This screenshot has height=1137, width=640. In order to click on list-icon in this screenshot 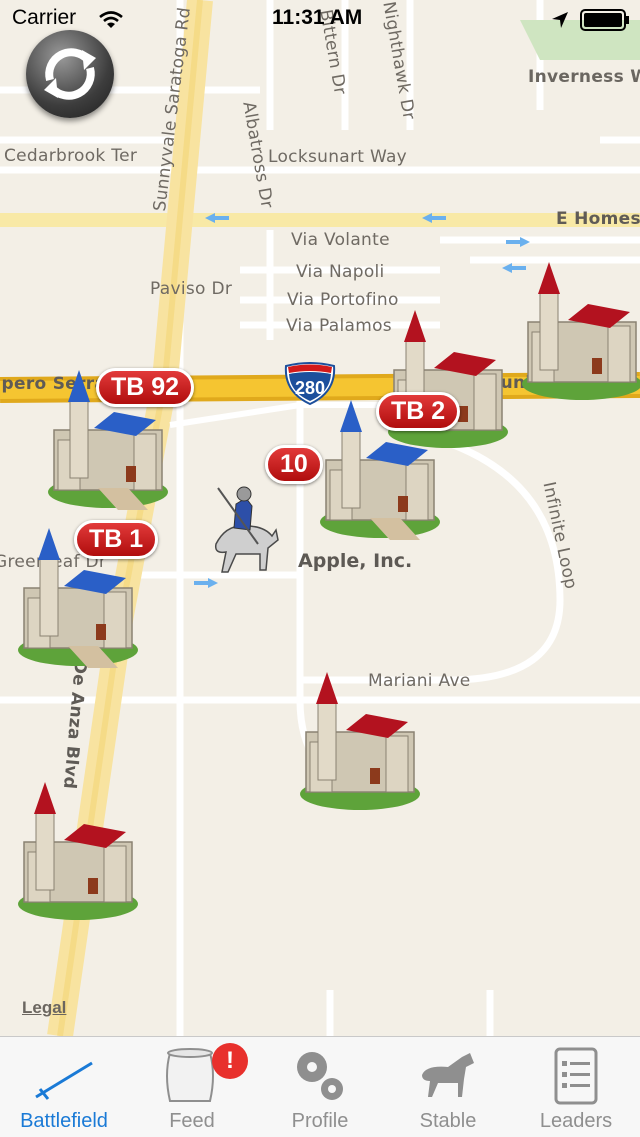, I will do `click(576, 1076)`.